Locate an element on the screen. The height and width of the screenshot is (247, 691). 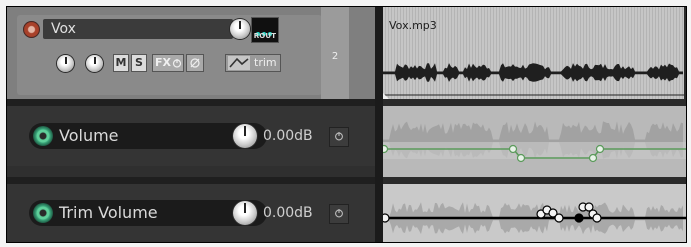
envelope-button: trim is located at coordinates (253, 63).